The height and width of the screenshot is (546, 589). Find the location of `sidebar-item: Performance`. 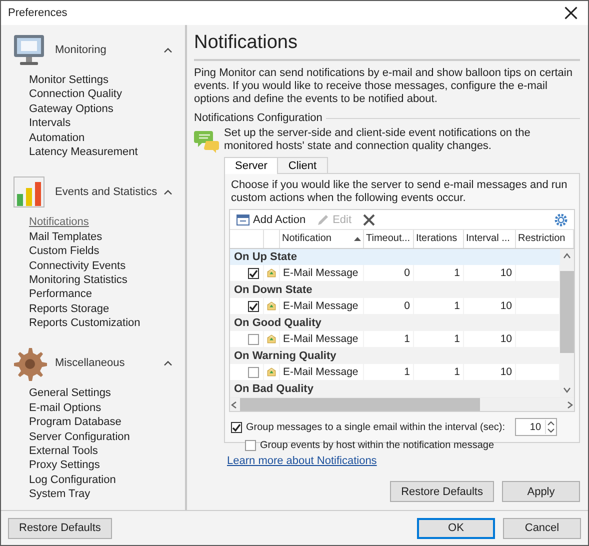

sidebar-item: Performance is located at coordinates (107, 294).